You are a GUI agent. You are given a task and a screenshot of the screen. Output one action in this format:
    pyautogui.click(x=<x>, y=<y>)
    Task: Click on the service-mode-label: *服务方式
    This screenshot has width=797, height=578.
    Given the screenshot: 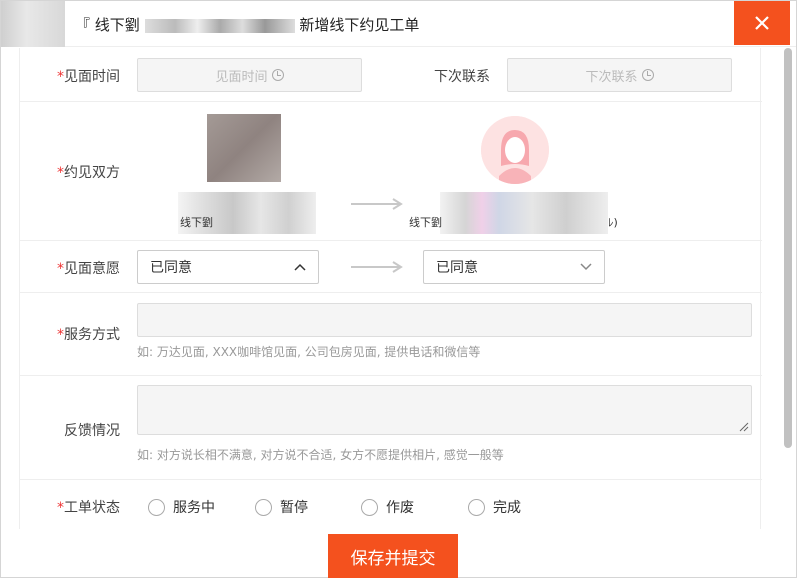 What is the action you would take?
    pyautogui.click(x=88, y=335)
    